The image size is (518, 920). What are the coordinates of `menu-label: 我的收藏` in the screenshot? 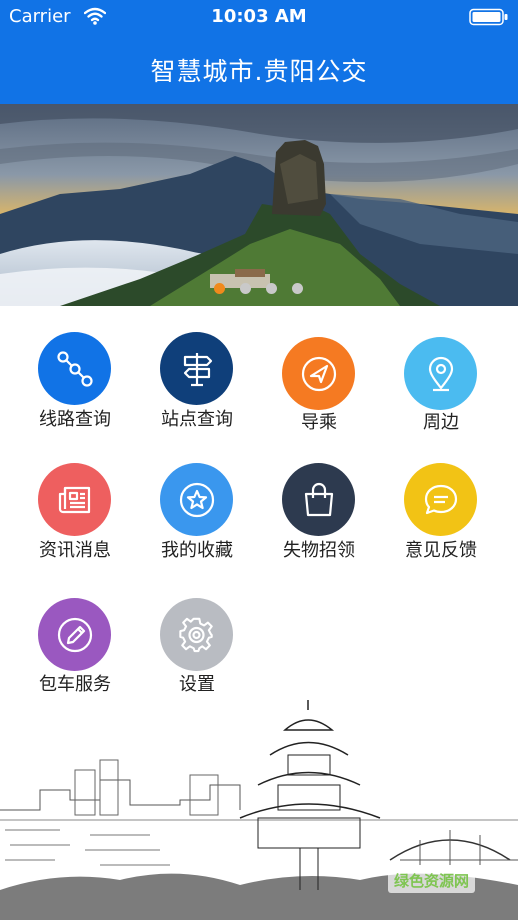 It's located at (197, 550).